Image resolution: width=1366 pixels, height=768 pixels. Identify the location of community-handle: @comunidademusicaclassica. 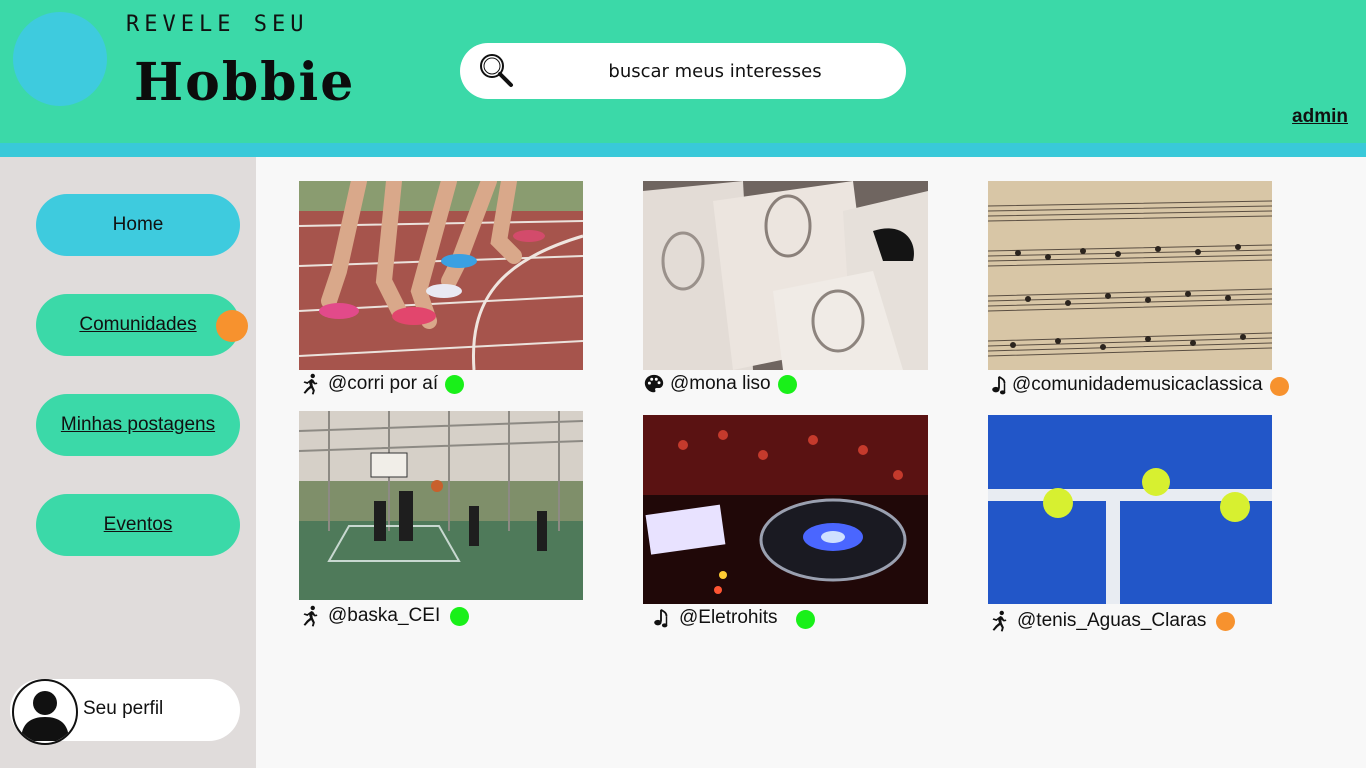
(1137, 384).